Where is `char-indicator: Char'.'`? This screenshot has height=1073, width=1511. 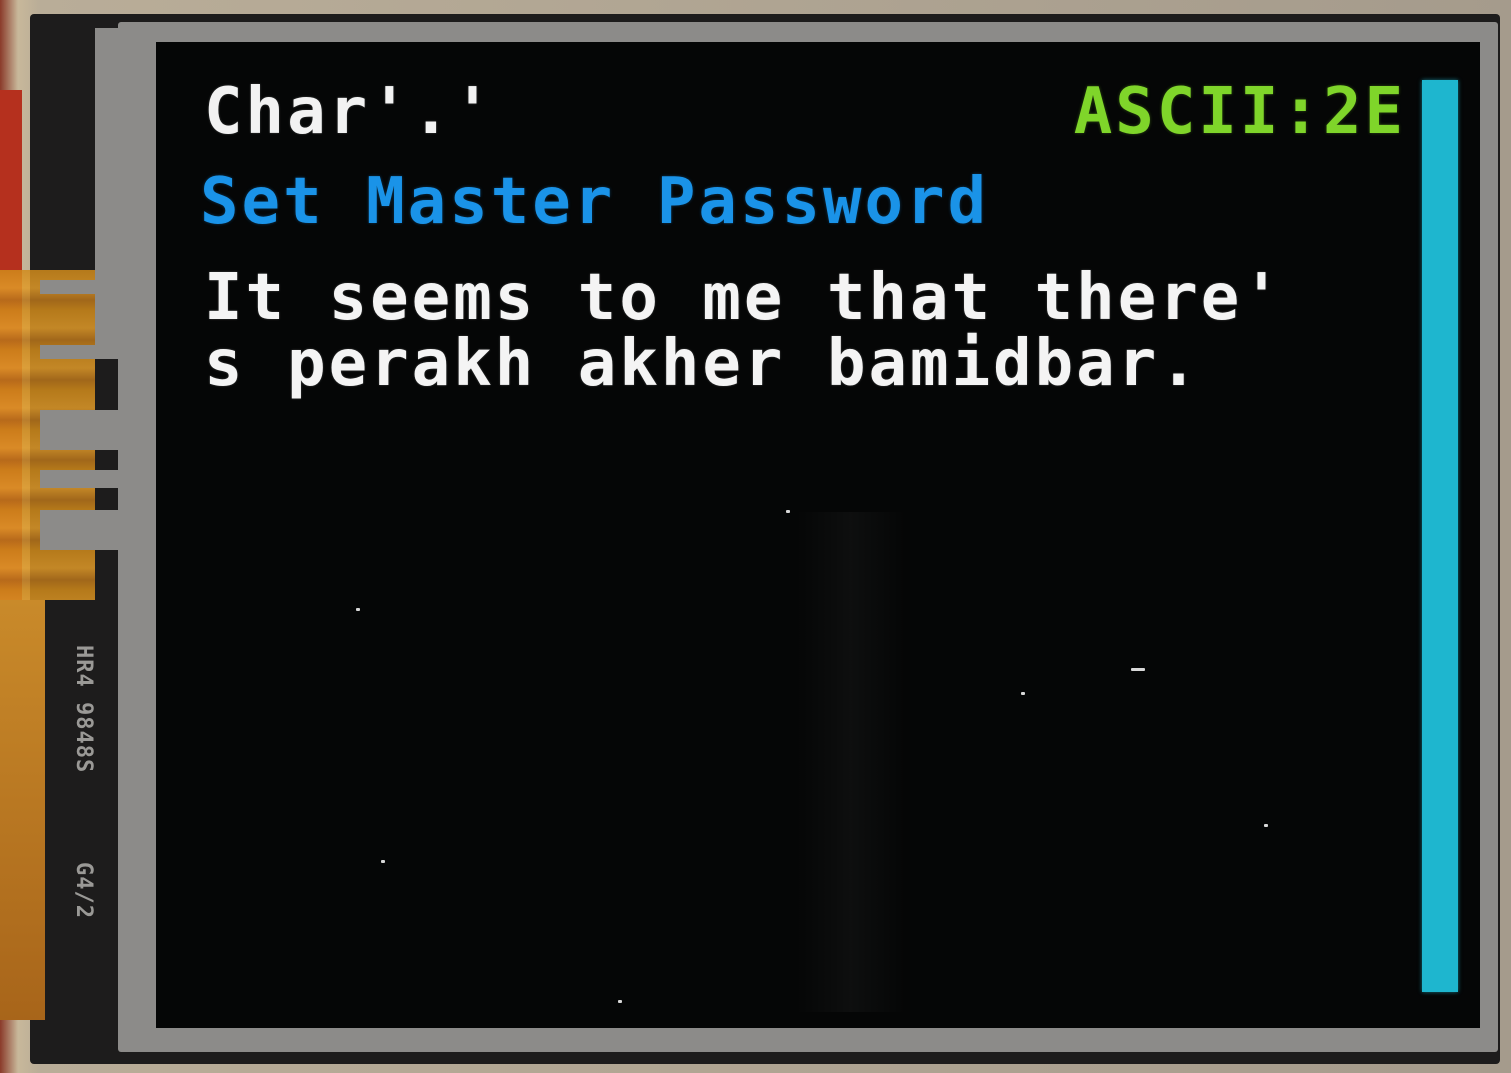 char-indicator: Char'.' is located at coordinates (349, 112).